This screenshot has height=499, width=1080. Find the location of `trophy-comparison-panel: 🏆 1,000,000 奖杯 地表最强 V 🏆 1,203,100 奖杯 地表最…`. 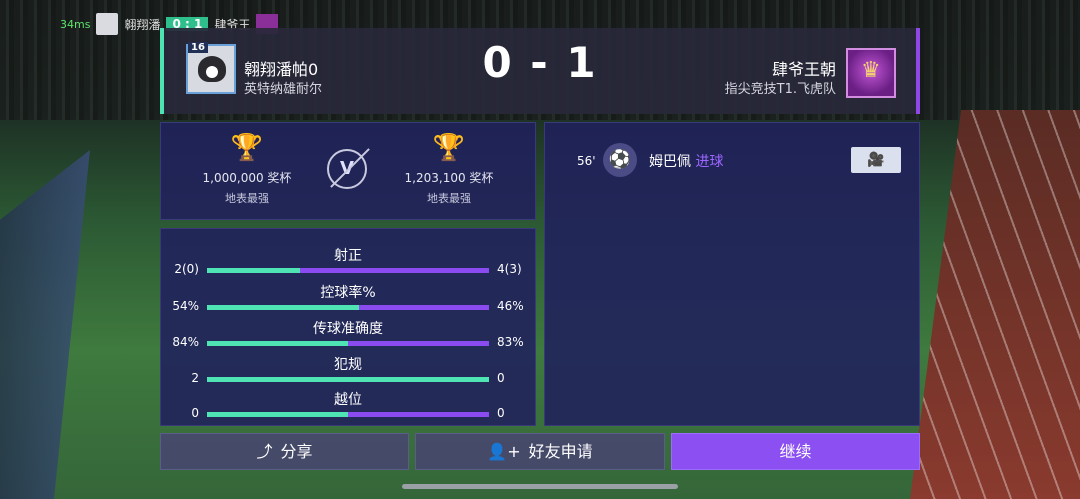

trophy-comparison-panel: 🏆 1,000,000 奖杯 地表最强 V 🏆 1,203,100 奖杯 地表最… is located at coordinates (348, 171).